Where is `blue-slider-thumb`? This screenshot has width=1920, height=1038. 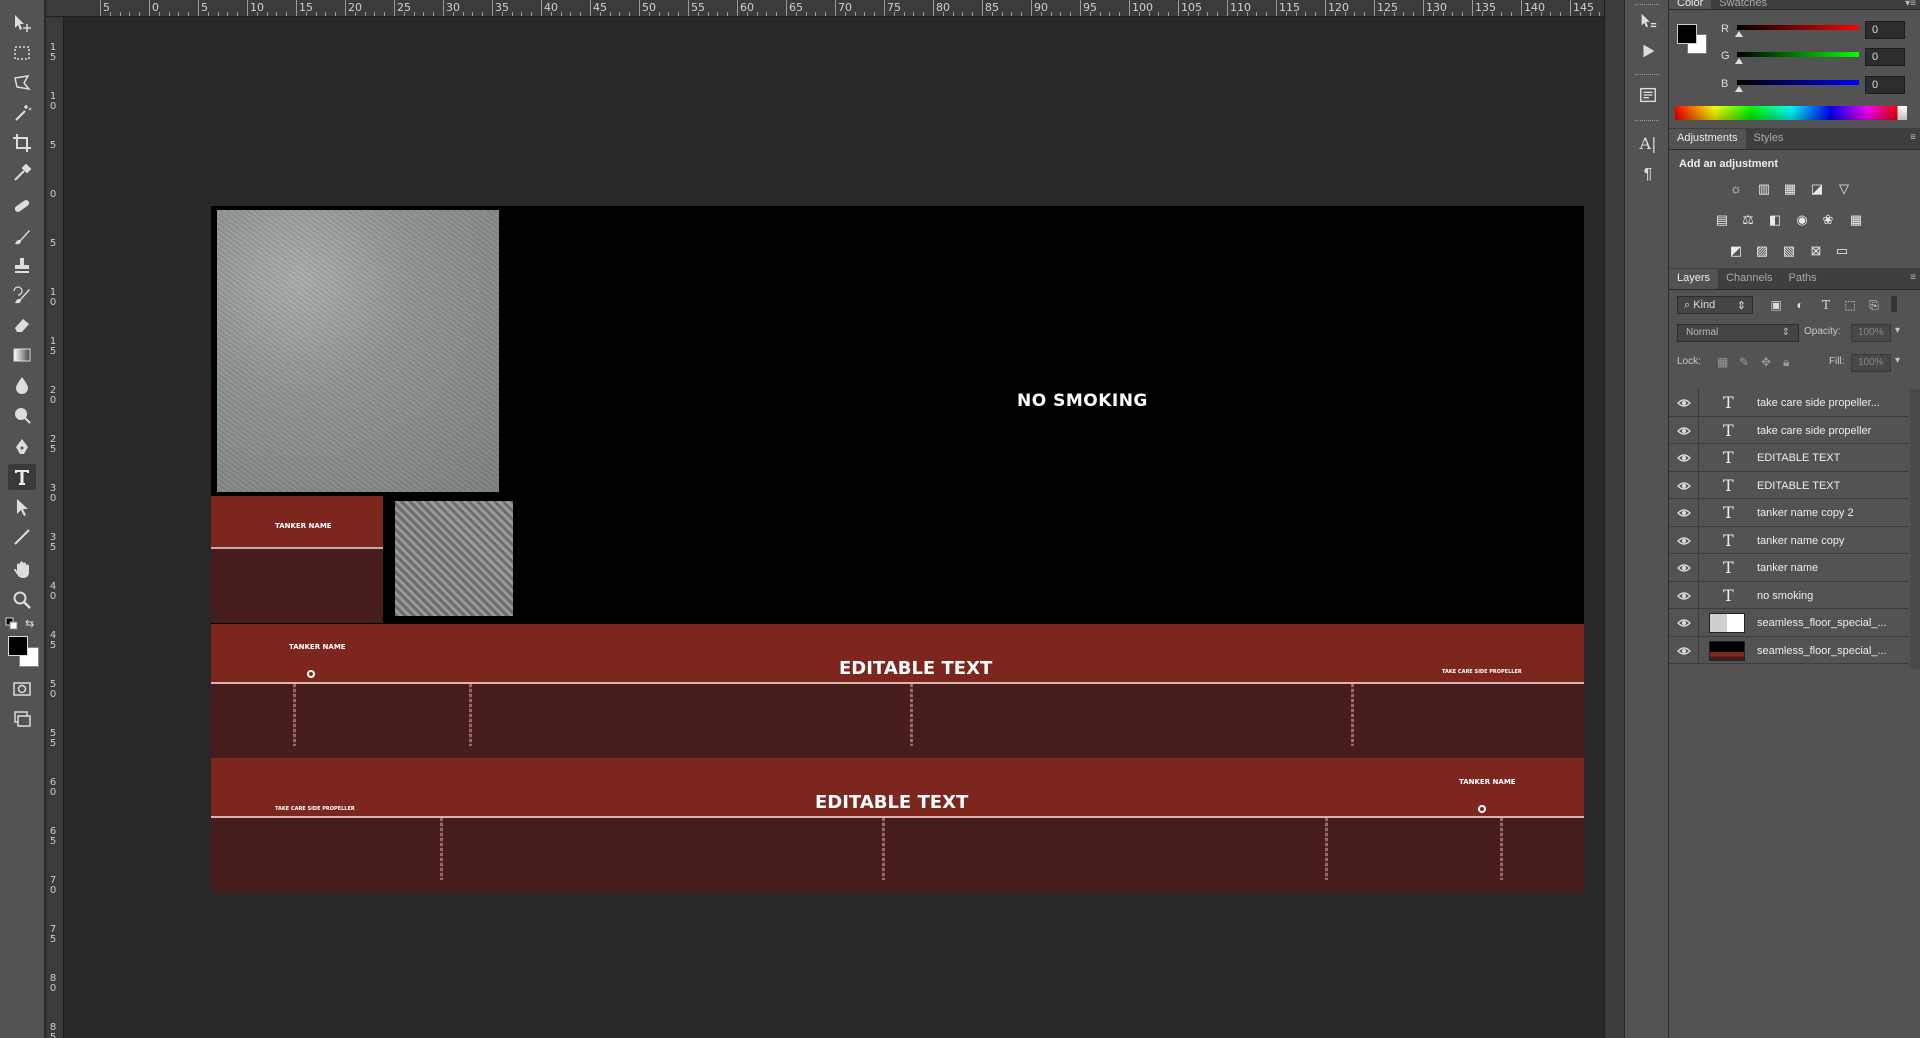 blue-slider-thumb is located at coordinates (1739, 89).